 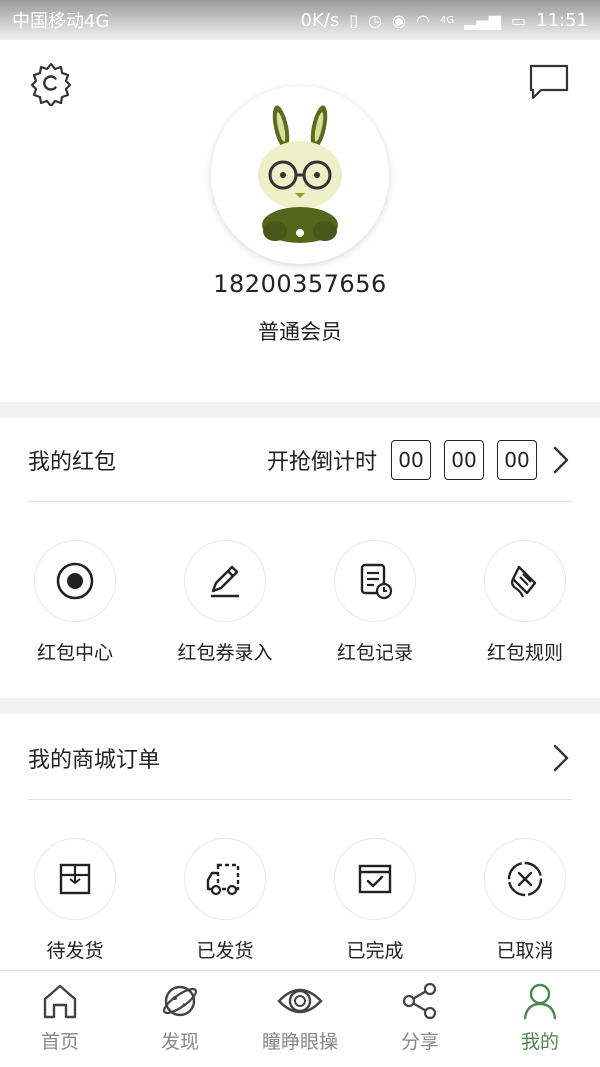 What do you see at coordinates (60, 1001) in the screenshot?
I see `home-icon` at bounding box center [60, 1001].